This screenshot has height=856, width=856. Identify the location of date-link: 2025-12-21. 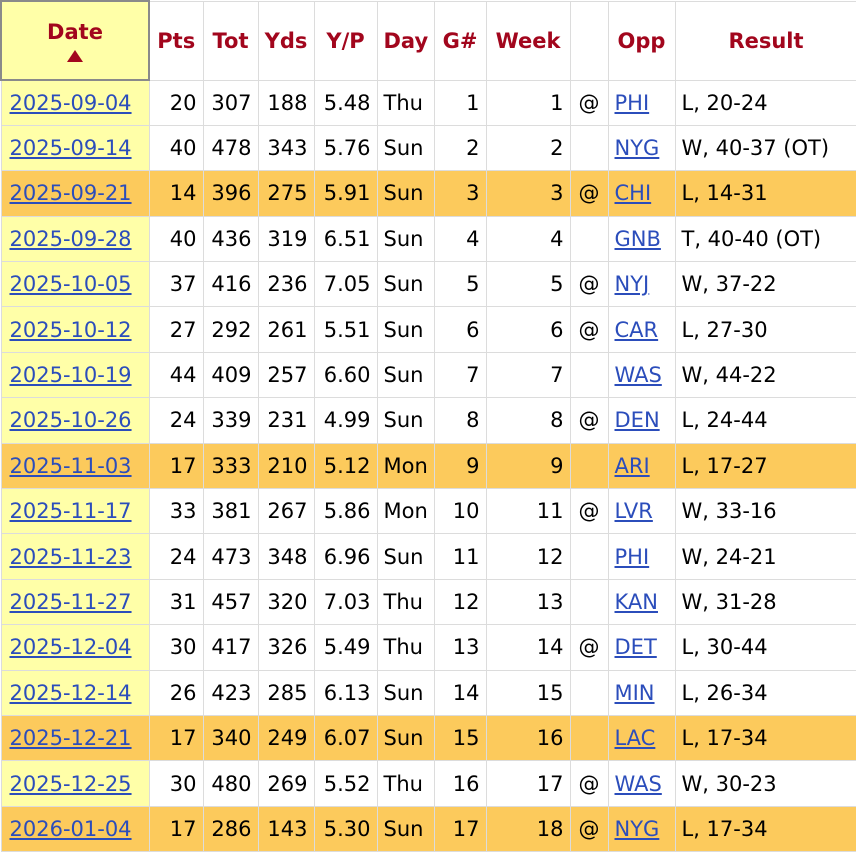
(71, 738).